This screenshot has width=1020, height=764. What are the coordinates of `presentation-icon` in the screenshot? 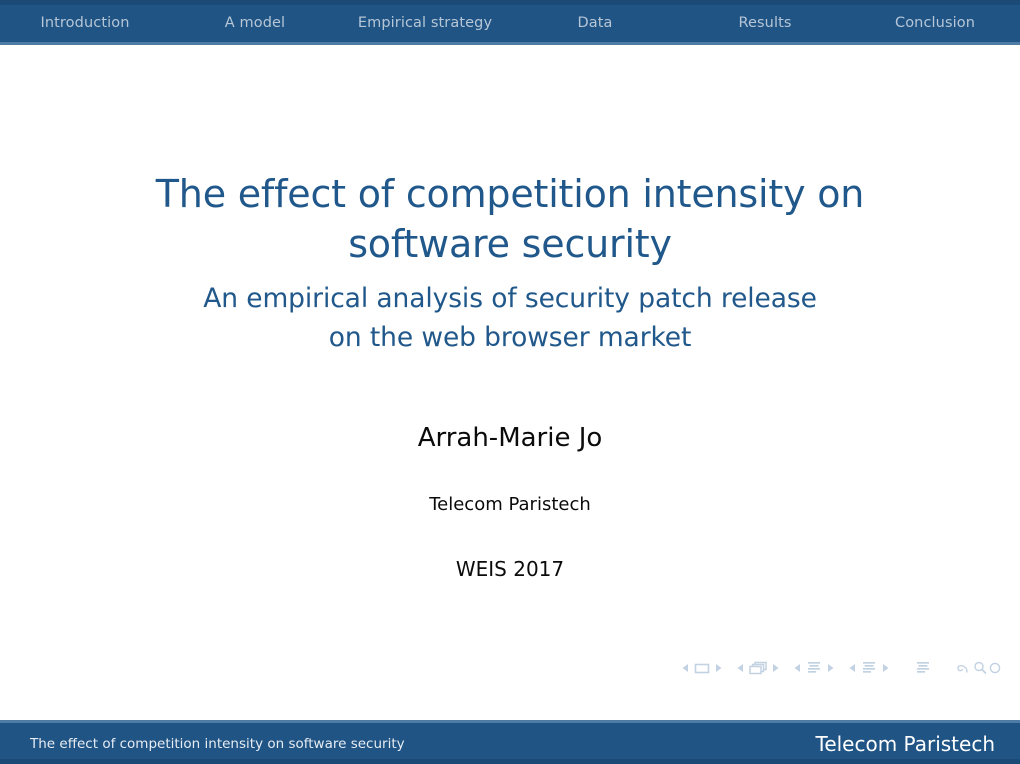 It's located at (923, 668).